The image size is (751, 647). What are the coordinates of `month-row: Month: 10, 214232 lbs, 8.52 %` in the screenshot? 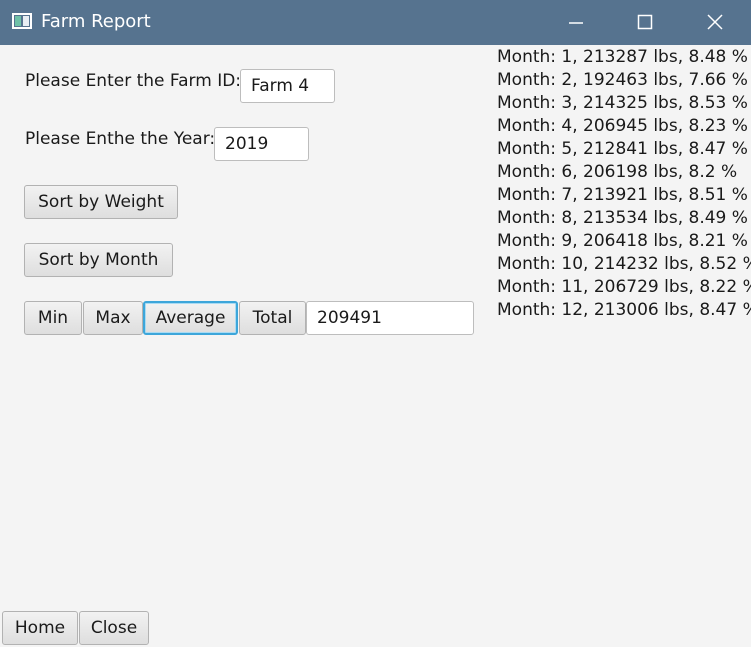 It's located at (624, 264).